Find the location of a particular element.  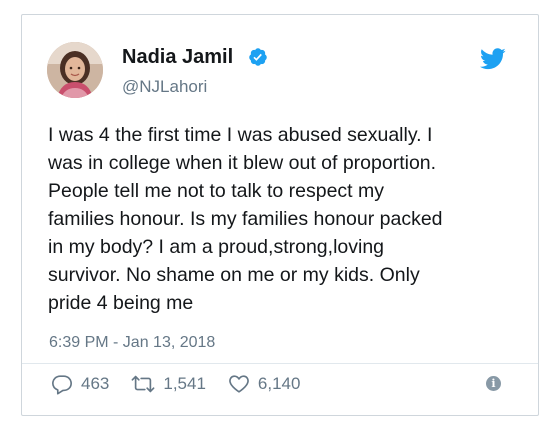

reply-button: 463 is located at coordinates (80, 384).